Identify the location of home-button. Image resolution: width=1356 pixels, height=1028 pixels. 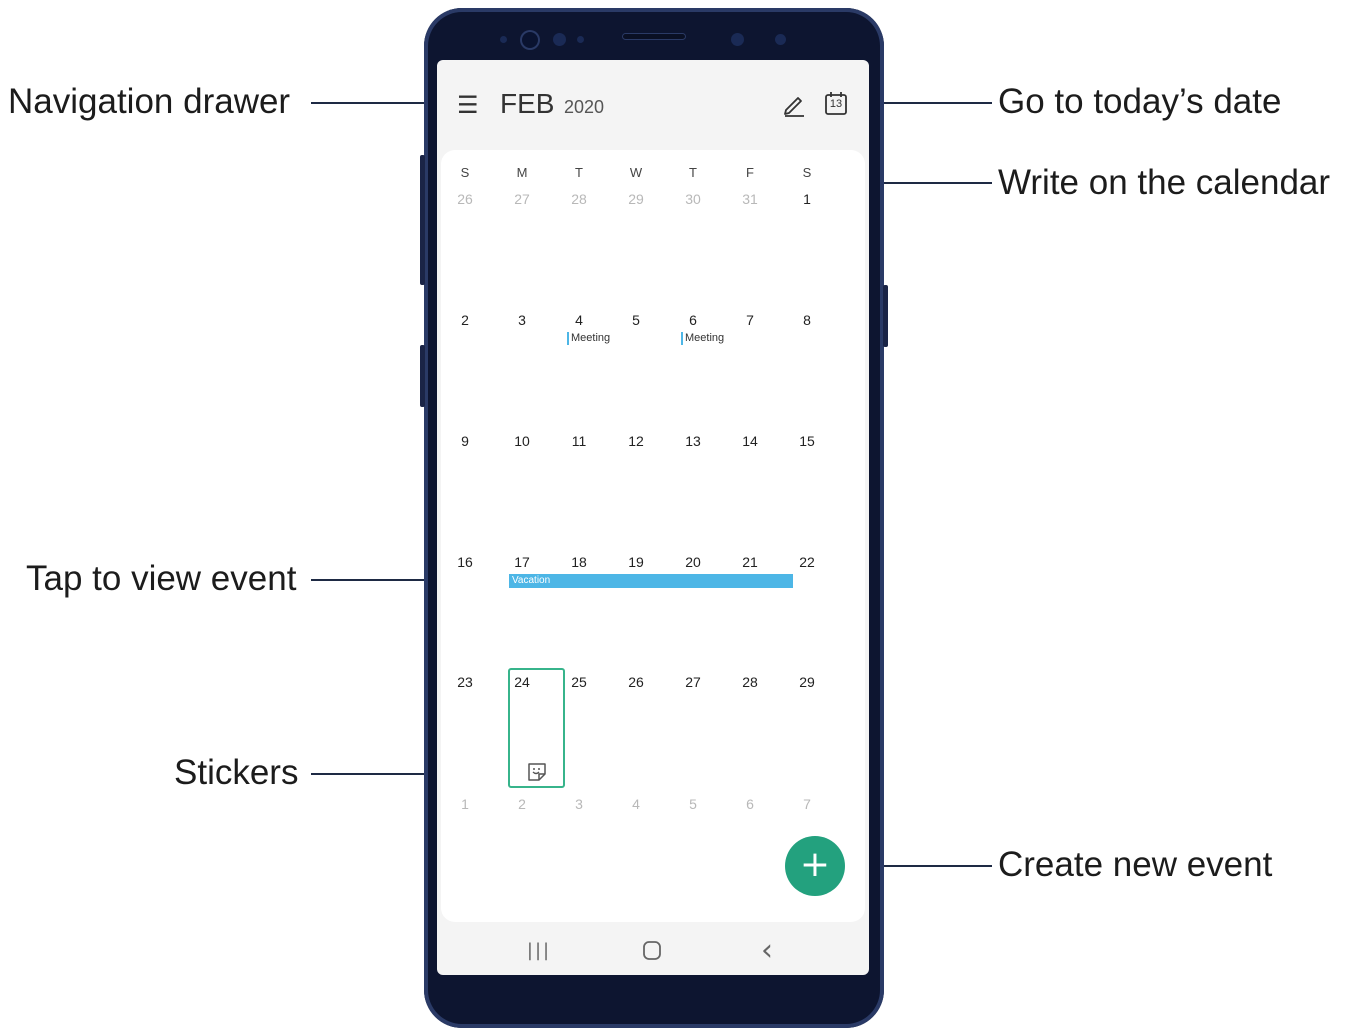
(652, 951).